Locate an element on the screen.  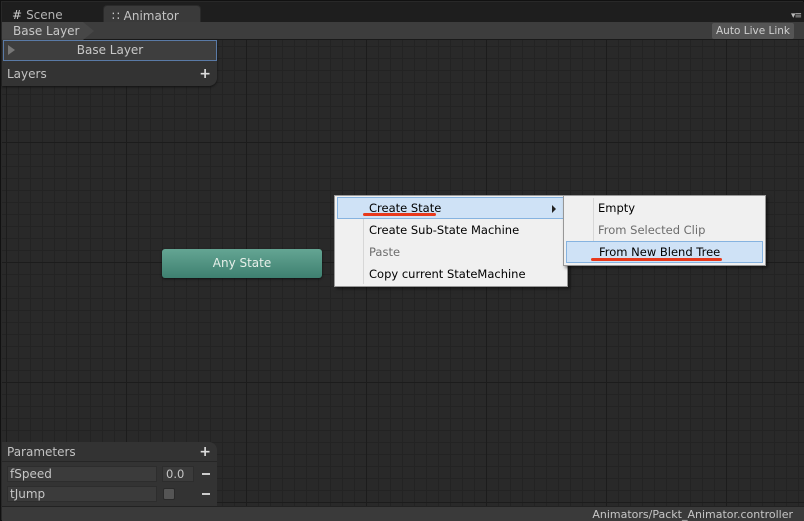
parameter-row: tJump is located at coordinates (110, 494).